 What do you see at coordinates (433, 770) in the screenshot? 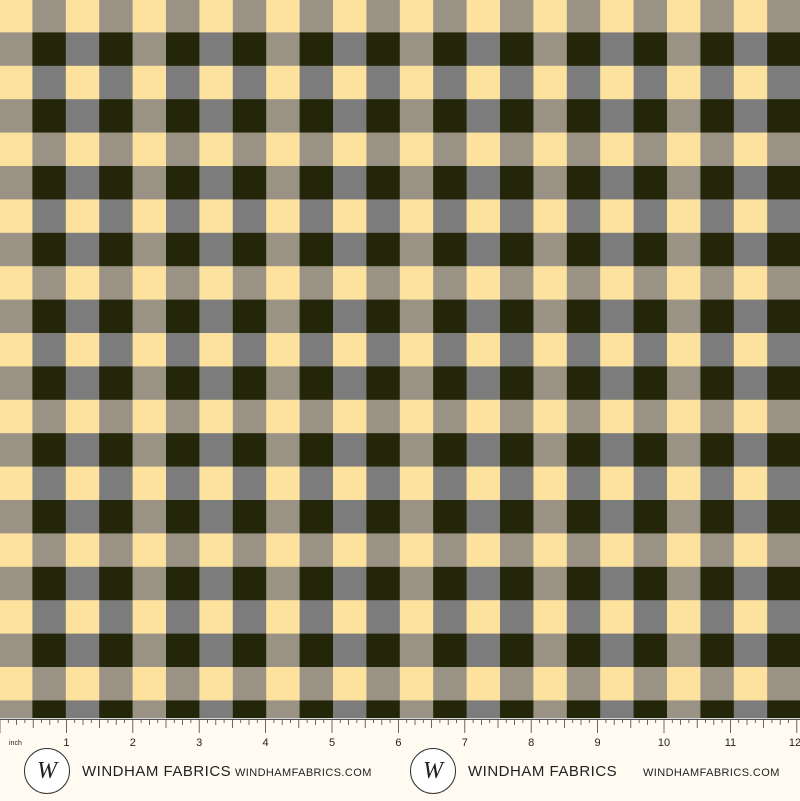
I see `brand-logo-letter: W` at bounding box center [433, 770].